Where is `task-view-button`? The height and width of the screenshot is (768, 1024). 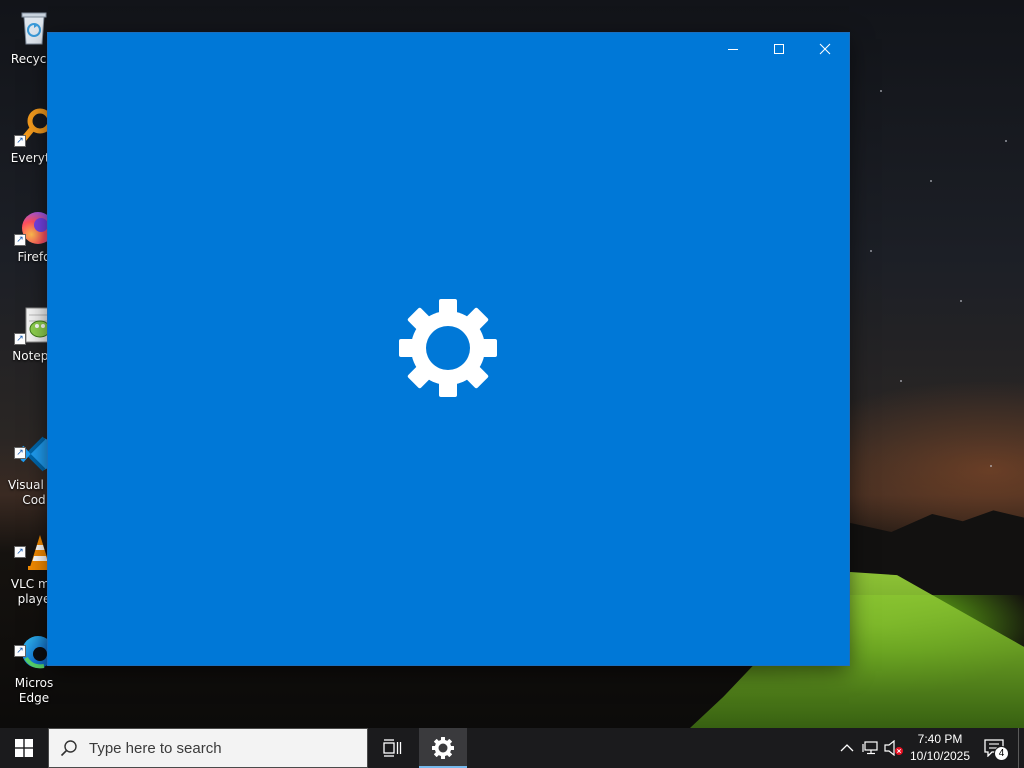 task-view-button is located at coordinates (392, 748).